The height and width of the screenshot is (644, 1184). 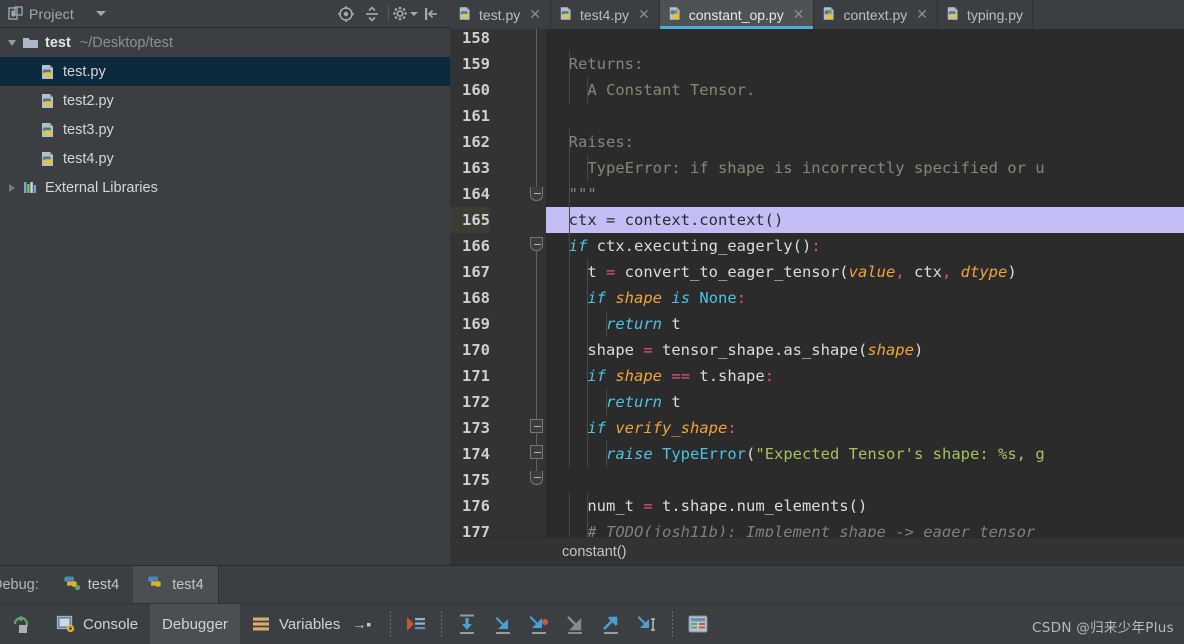 I want to click on gear-icon, so click(x=405, y=14).